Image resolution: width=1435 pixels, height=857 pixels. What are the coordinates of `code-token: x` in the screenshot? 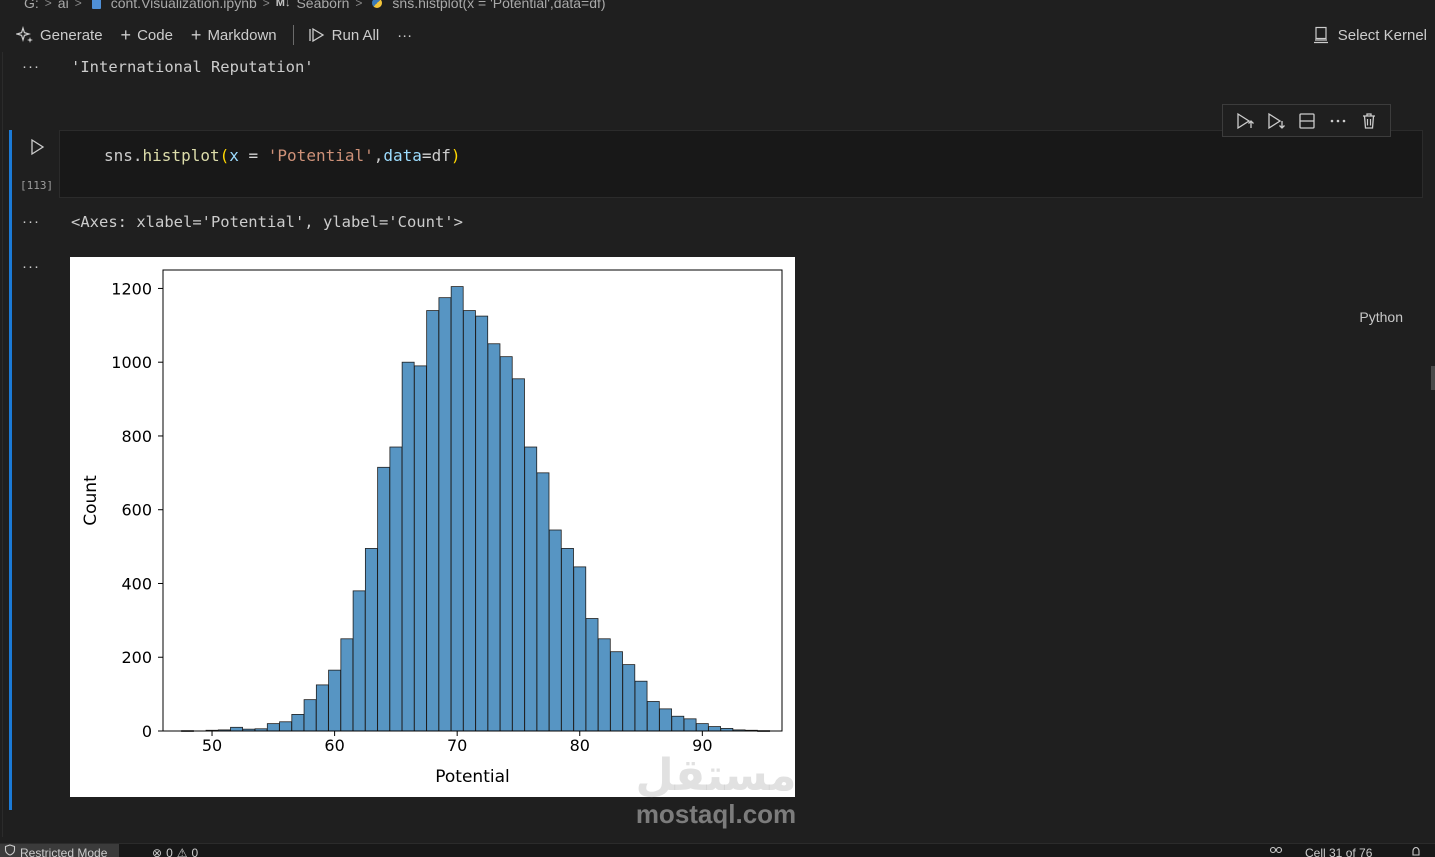 It's located at (234, 155).